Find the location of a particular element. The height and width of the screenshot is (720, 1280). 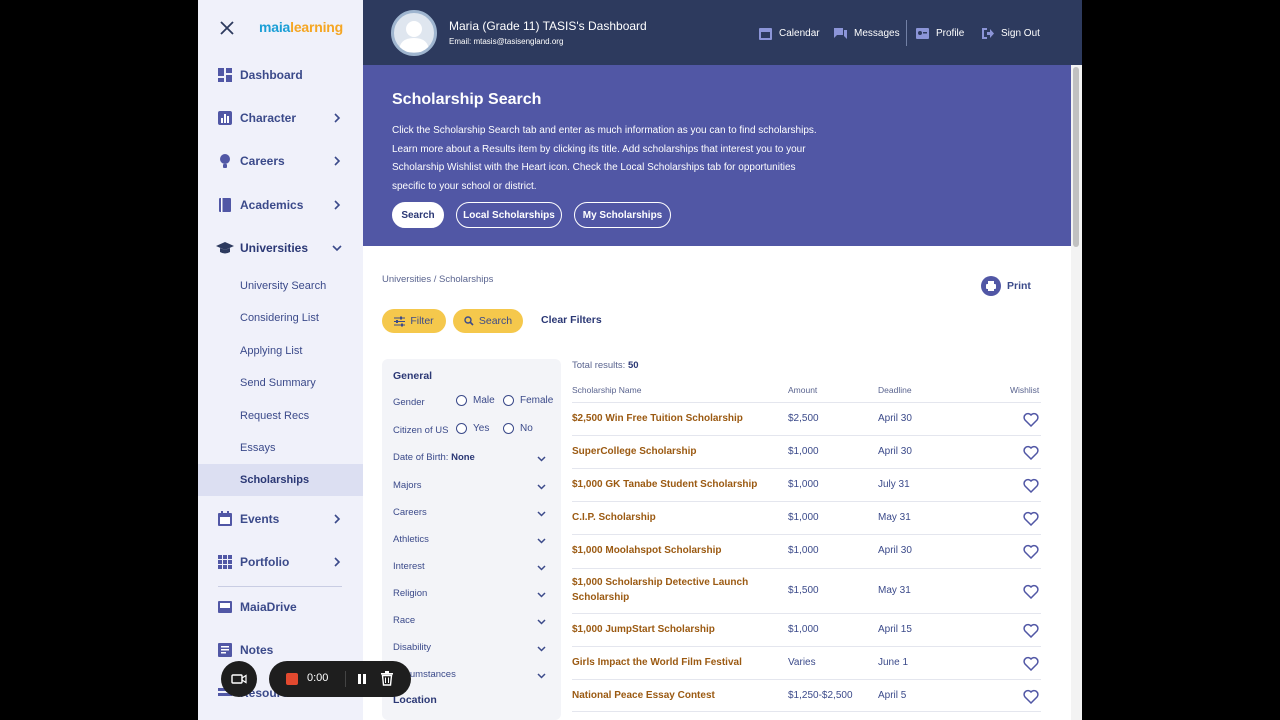

sidebar-subitem-university-search: University Search is located at coordinates (280, 286).